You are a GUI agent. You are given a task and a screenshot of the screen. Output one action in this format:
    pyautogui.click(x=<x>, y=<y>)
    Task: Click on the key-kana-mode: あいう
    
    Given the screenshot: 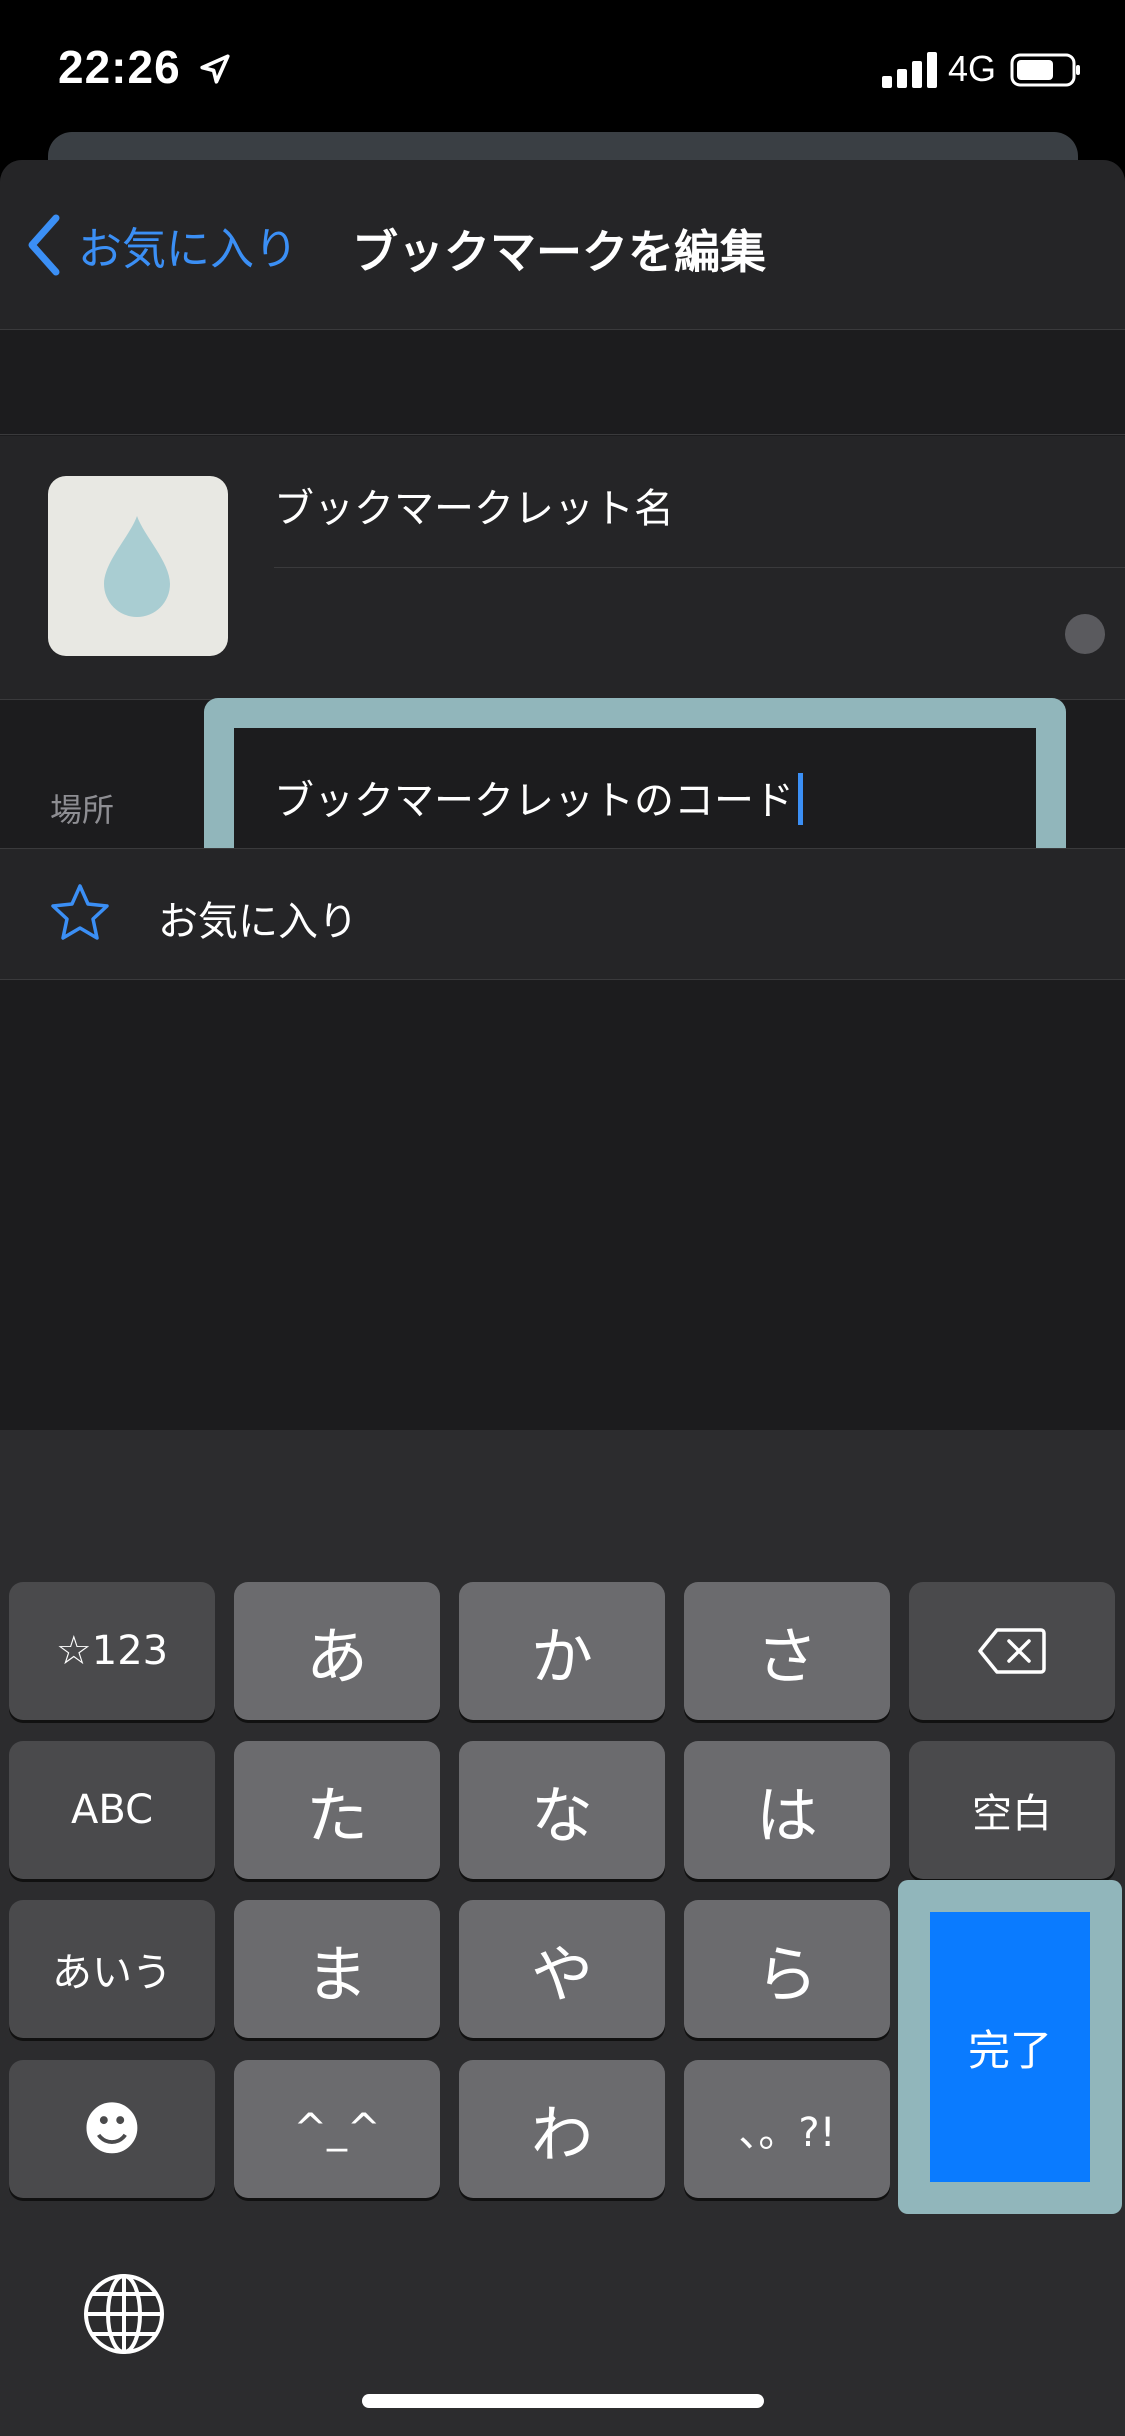 What is the action you would take?
    pyautogui.click(x=112, y=1969)
    